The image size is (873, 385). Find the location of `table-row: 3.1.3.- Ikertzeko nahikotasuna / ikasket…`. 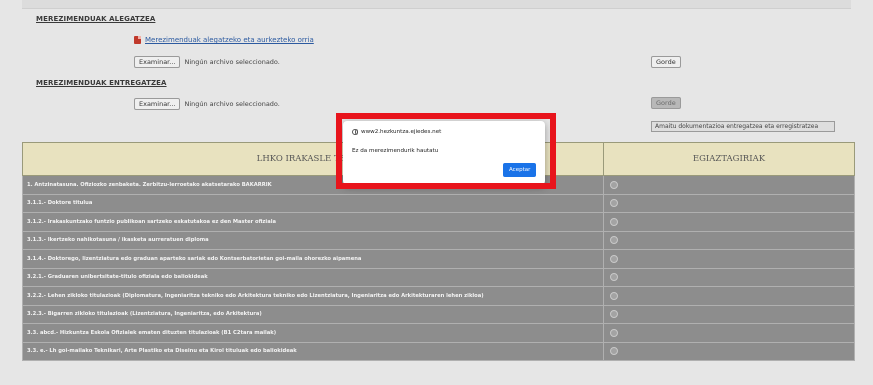

table-row: 3.1.3.- Ikertzeko nahikotasuna / ikasket… is located at coordinates (438, 240).